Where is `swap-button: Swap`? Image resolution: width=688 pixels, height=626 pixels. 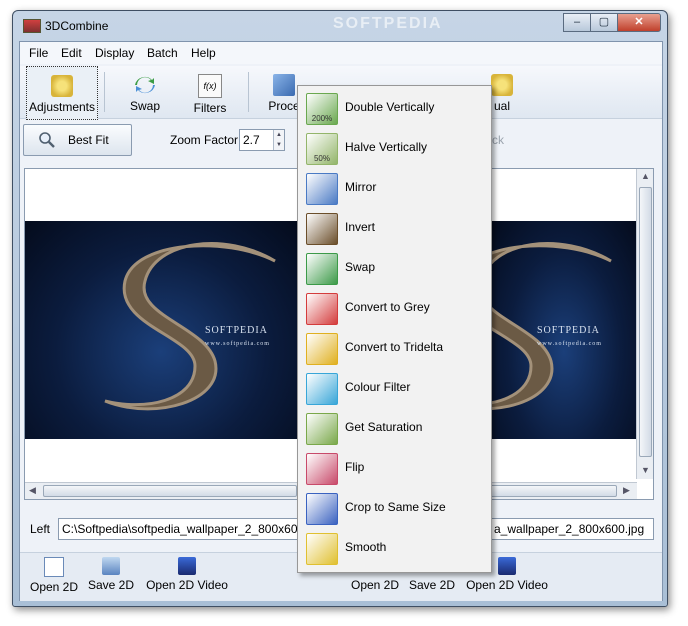
swap-button: Swap is located at coordinates (145, 92).